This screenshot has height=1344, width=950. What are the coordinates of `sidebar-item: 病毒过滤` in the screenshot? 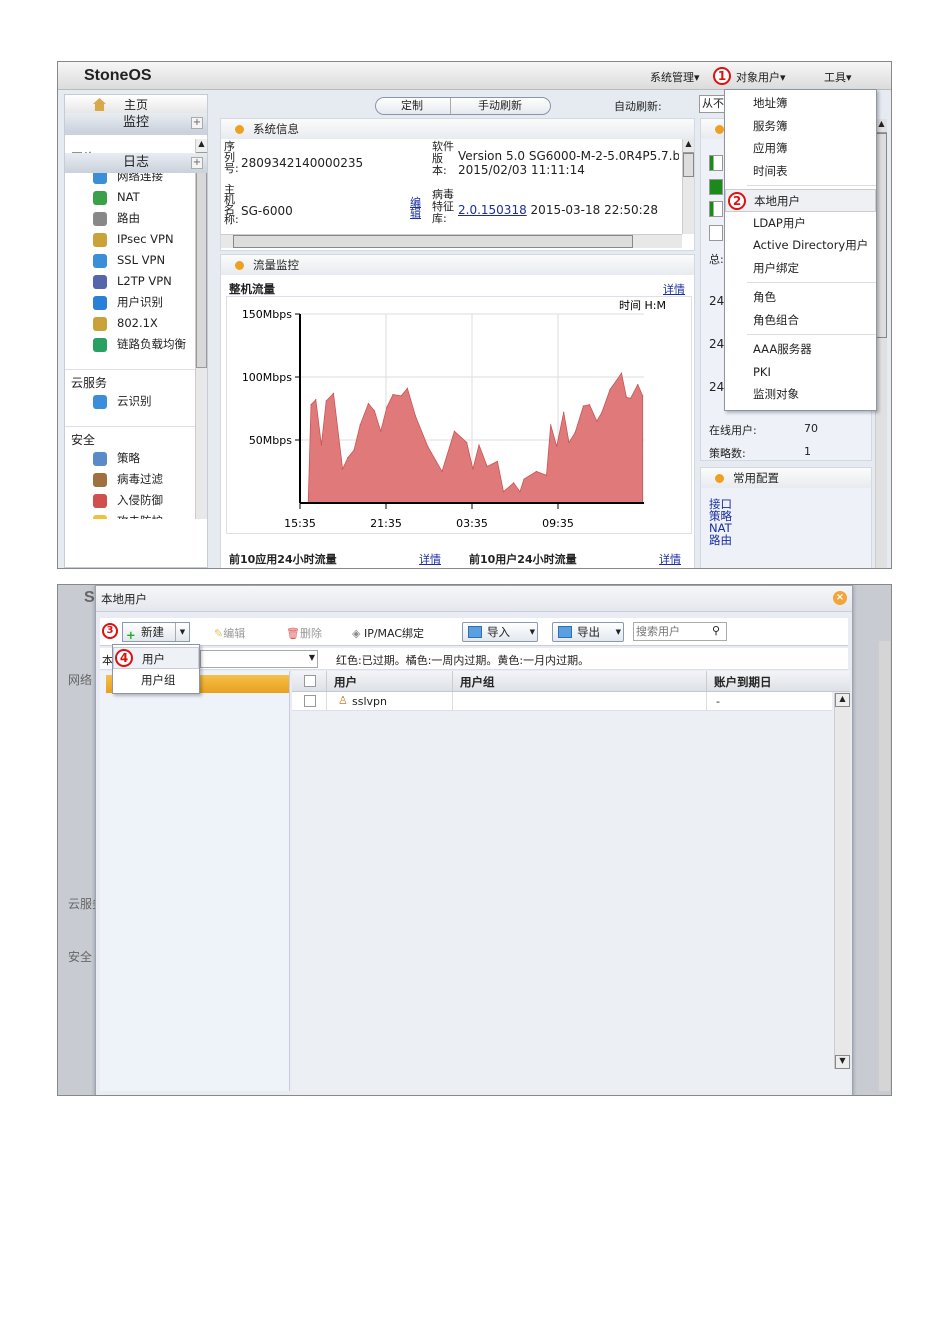 It's located at (130, 479).